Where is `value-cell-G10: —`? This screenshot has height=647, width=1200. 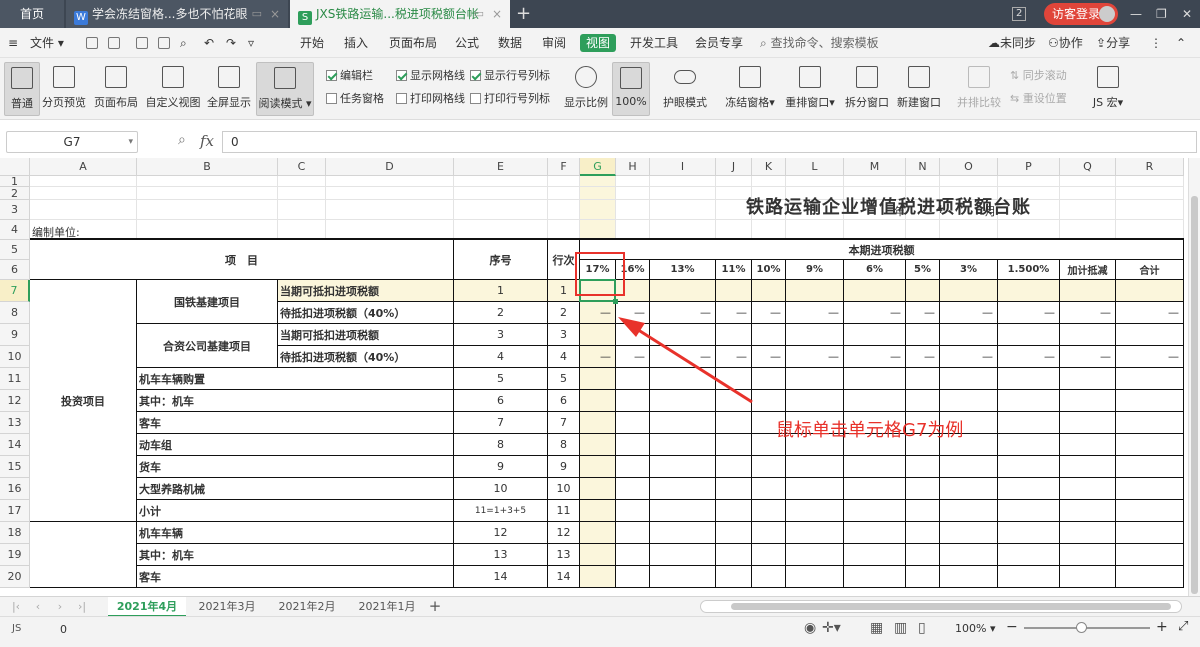 value-cell-G10: — is located at coordinates (598, 357).